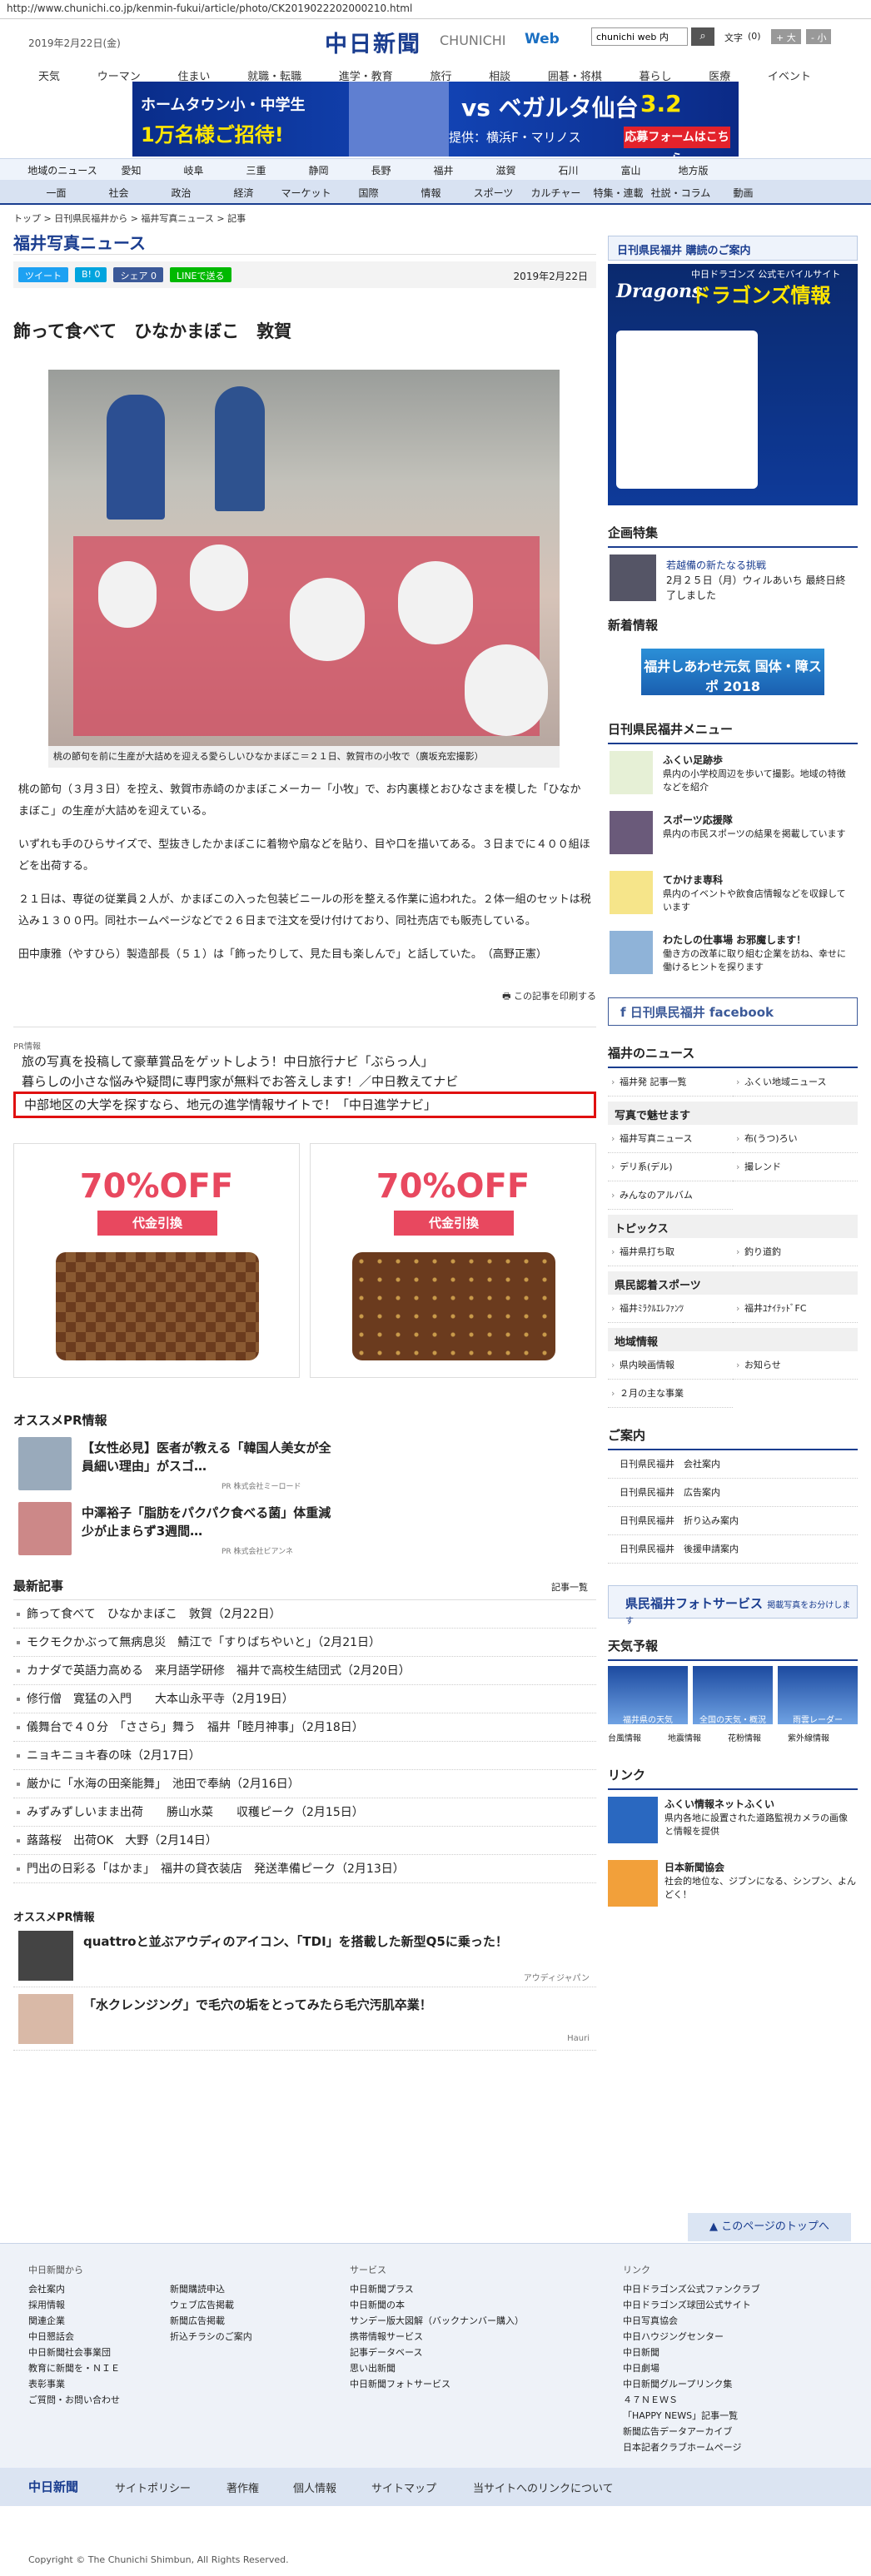  What do you see at coordinates (295, 1941) in the screenshot?
I see `osusume2-headline: quattroと並ぶアウディのアイコン、「TDI」を搭載した新型Q5に乗った！` at bounding box center [295, 1941].